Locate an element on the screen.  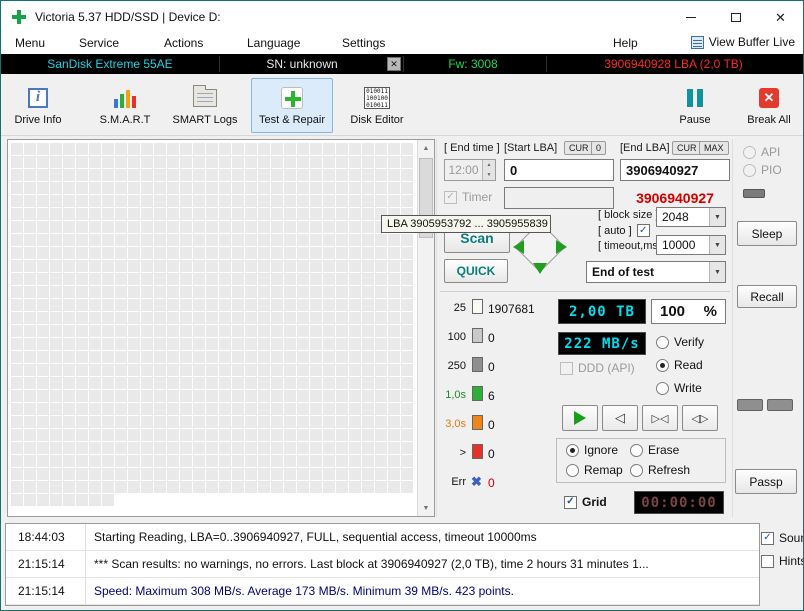
device-firmware: Fw: 3008 is located at coordinates (473, 64).